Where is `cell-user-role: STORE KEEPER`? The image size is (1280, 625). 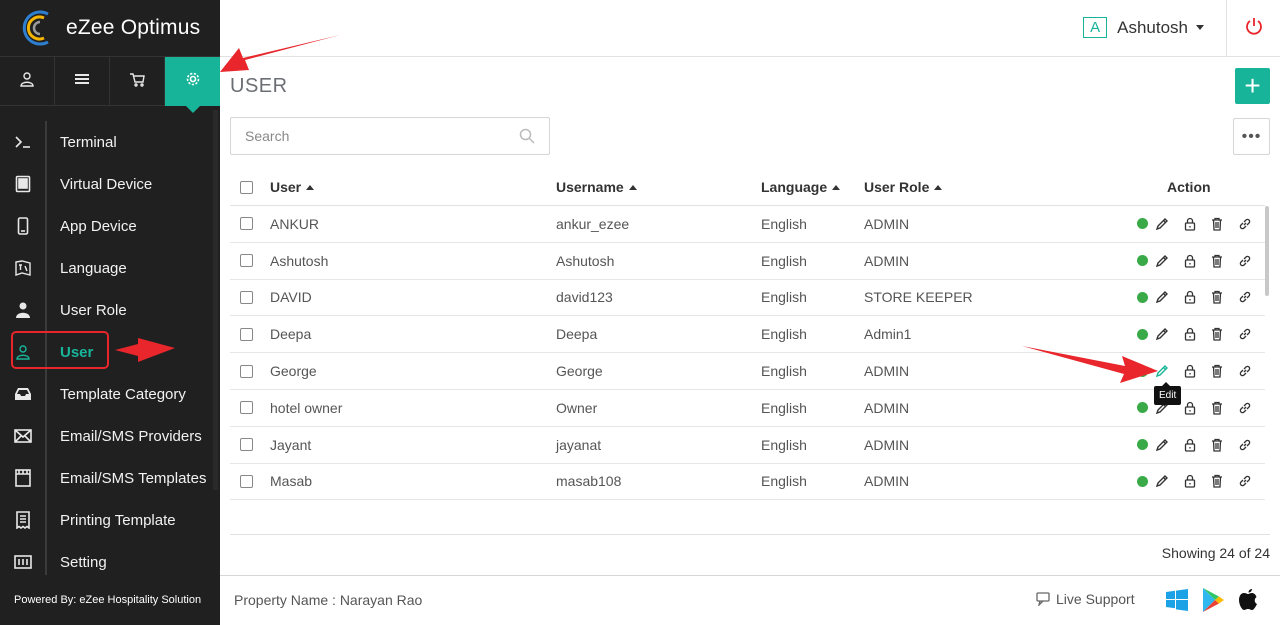
cell-user-role: STORE KEEPER is located at coordinates (918, 297).